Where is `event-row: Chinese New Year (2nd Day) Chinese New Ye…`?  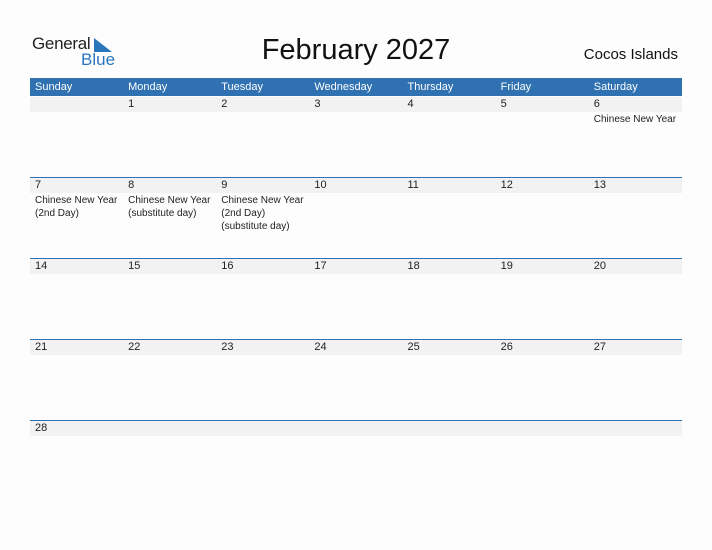
event-row: Chinese New Year (2nd Day) Chinese New Ye… is located at coordinates (356, 213).